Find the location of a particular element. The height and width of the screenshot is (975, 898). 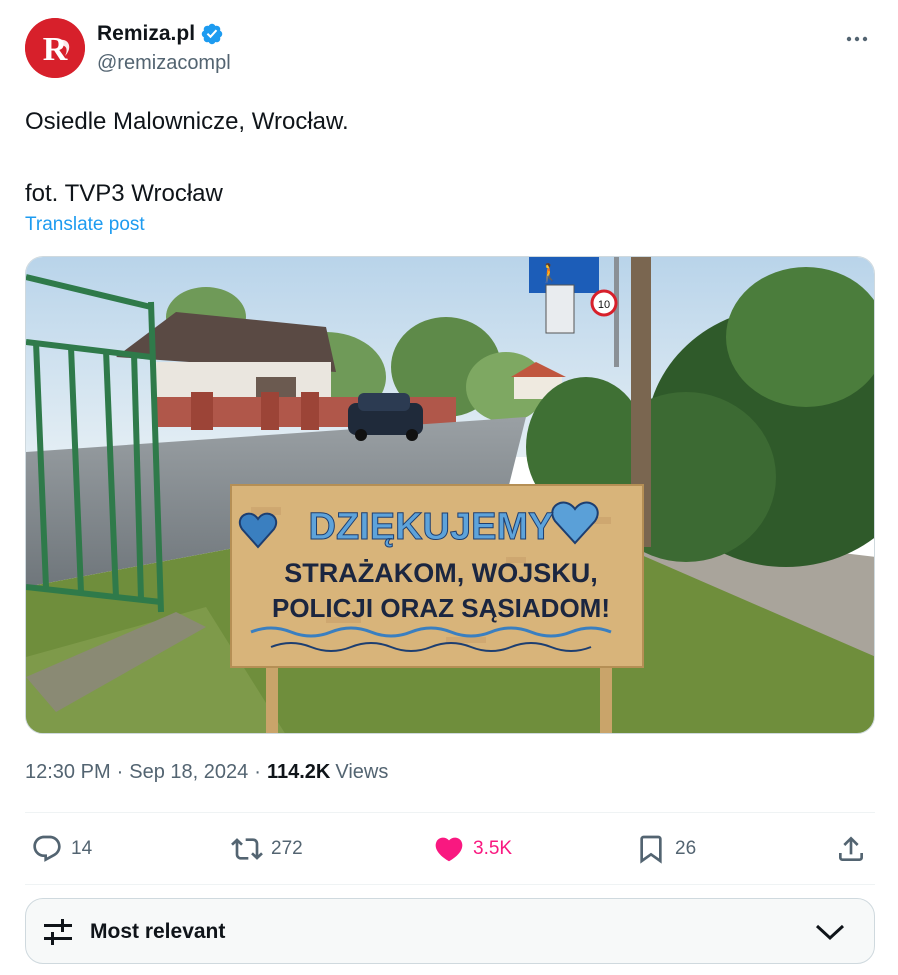

sliders-icon is located at coordinates (58, 932).